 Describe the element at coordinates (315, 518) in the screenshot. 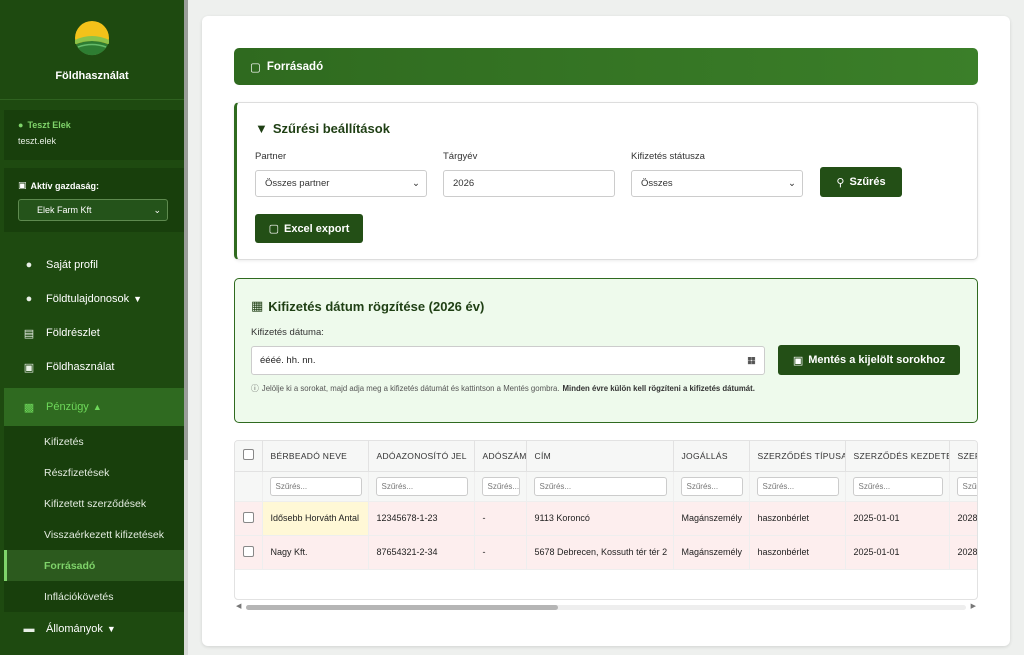

I see `cell-name: Idősebb Horváth Antal` at that location.